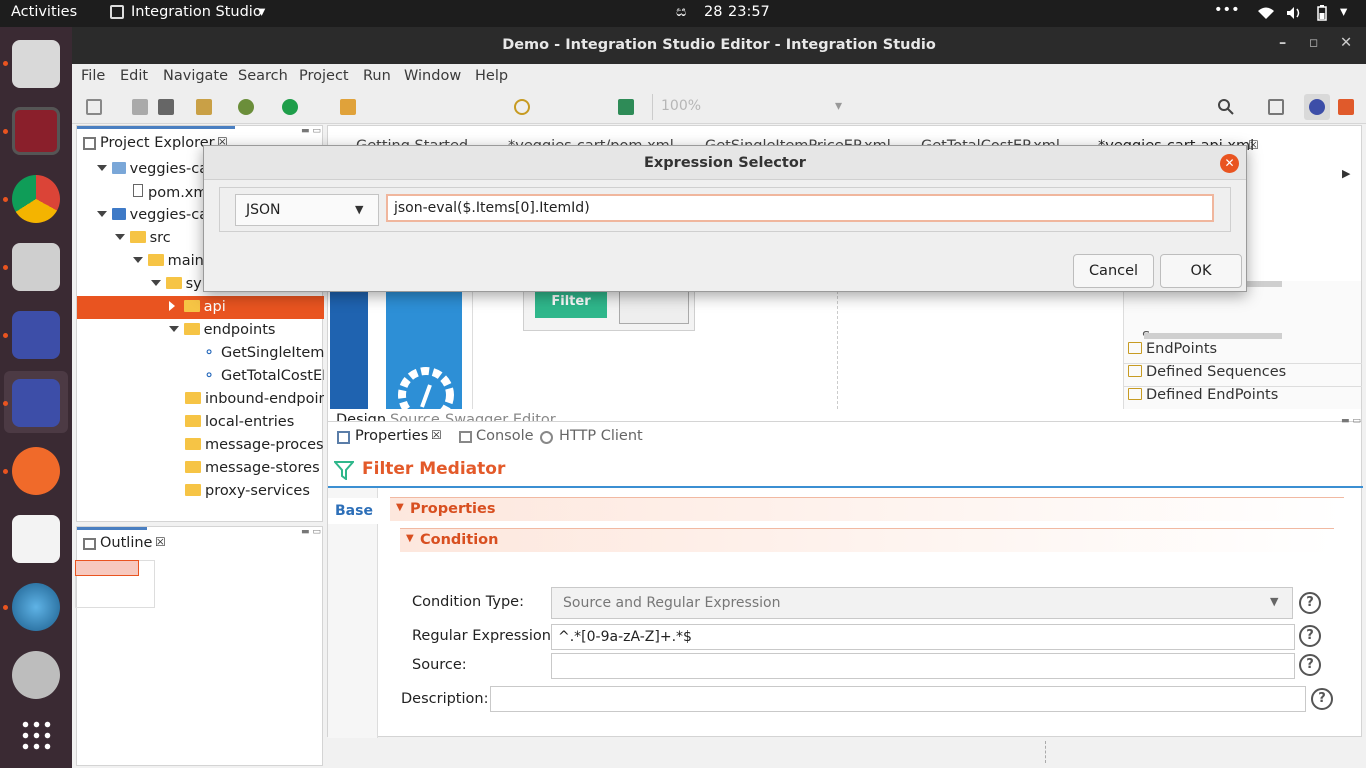 The image size is (1366, 768). What do you see at coordinates (93, 76) in the screenshot?
I see `menu-file: File` at bounding box center [93, 76].